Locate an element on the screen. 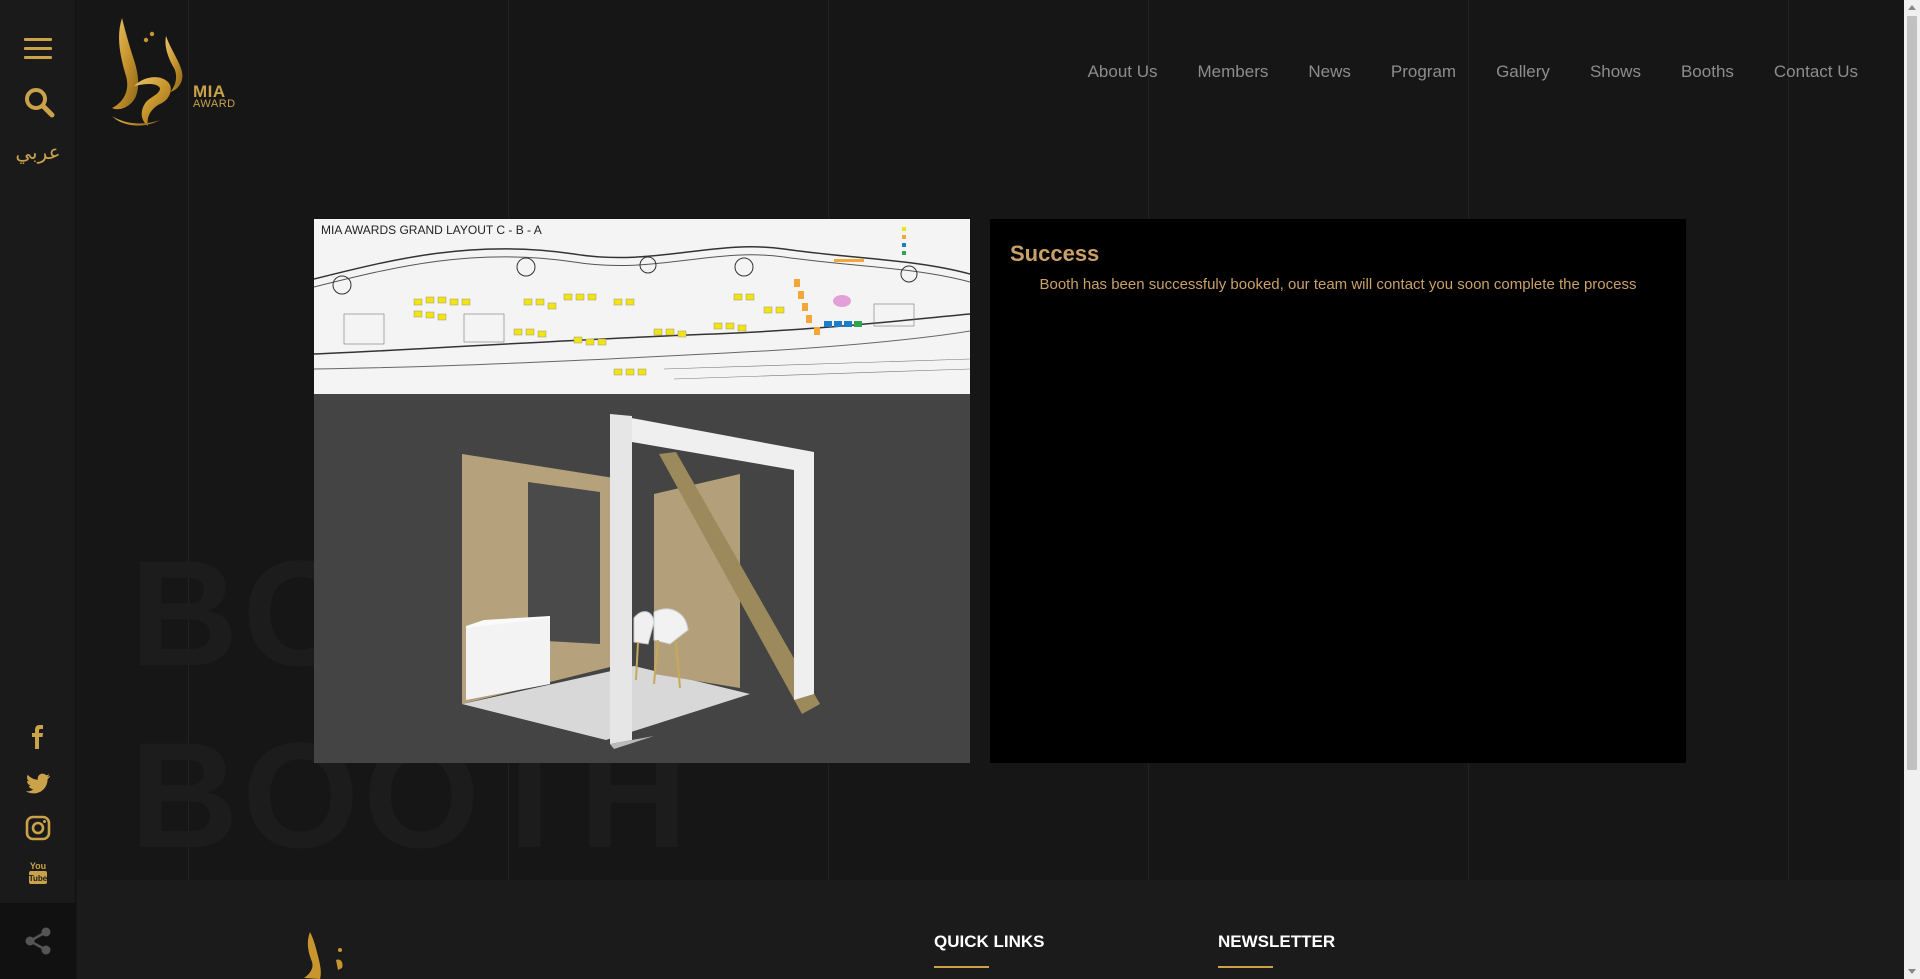 Image resolution: width=1920 pixels, height=979 pixels. scroll-up-arrow-icon is located at coordinates (1912, 7).